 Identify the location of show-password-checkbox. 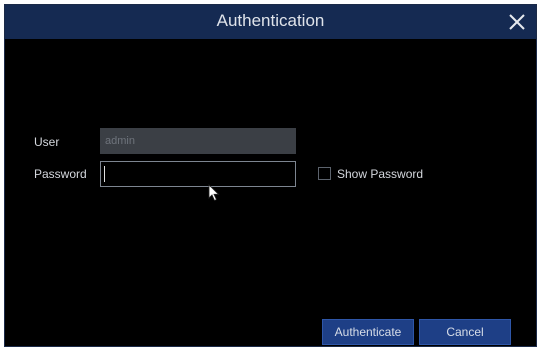
(324, 173).